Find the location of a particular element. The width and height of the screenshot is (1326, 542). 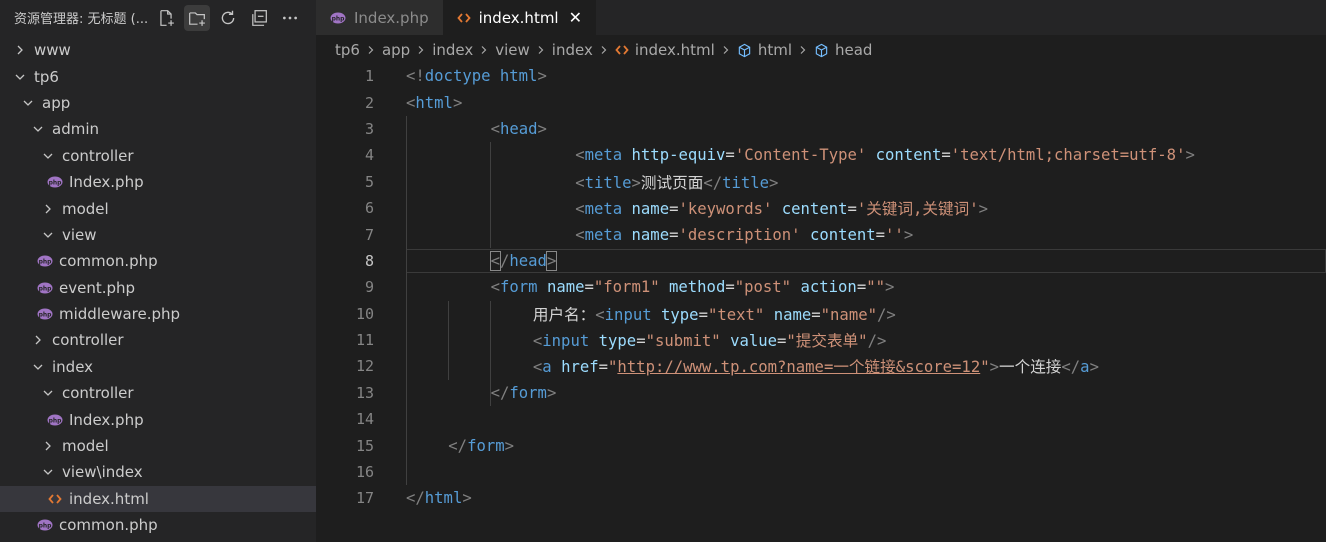

tree-folder: view\index is located at coordinates (158, 472).